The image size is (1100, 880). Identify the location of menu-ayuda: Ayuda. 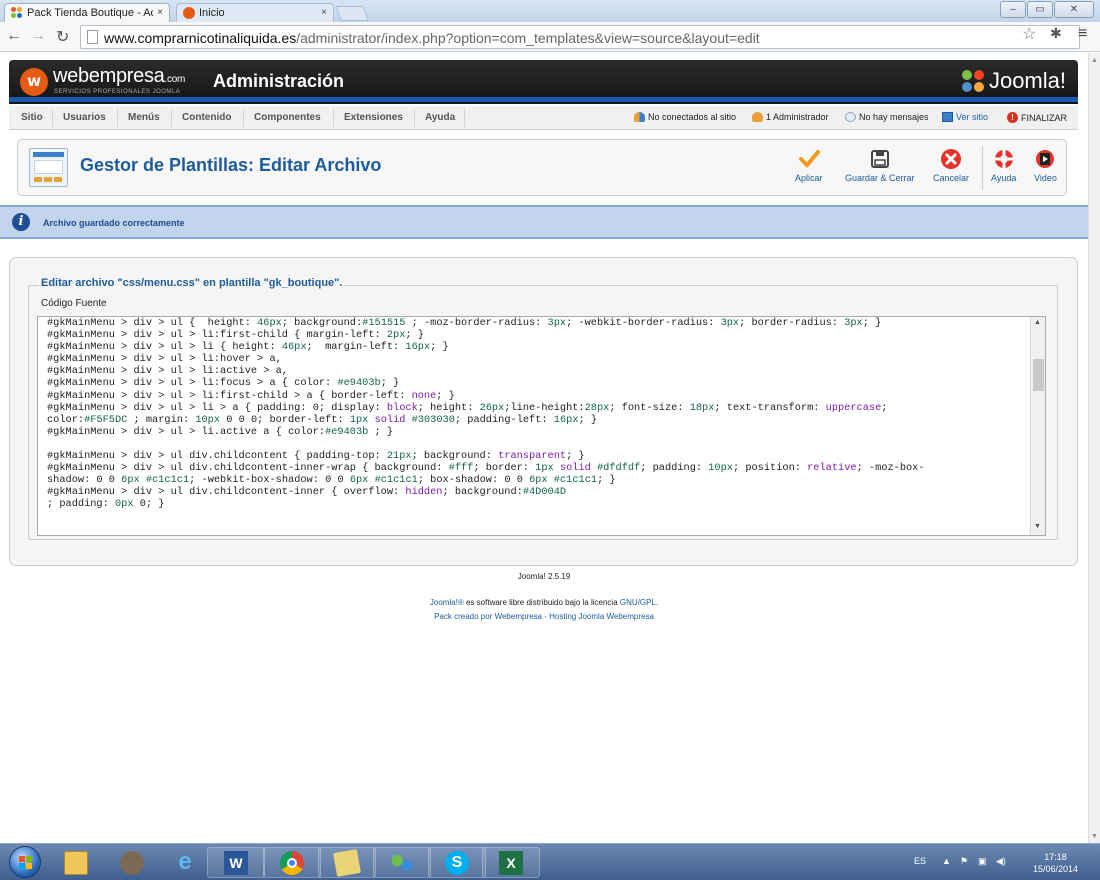
(440, 117).